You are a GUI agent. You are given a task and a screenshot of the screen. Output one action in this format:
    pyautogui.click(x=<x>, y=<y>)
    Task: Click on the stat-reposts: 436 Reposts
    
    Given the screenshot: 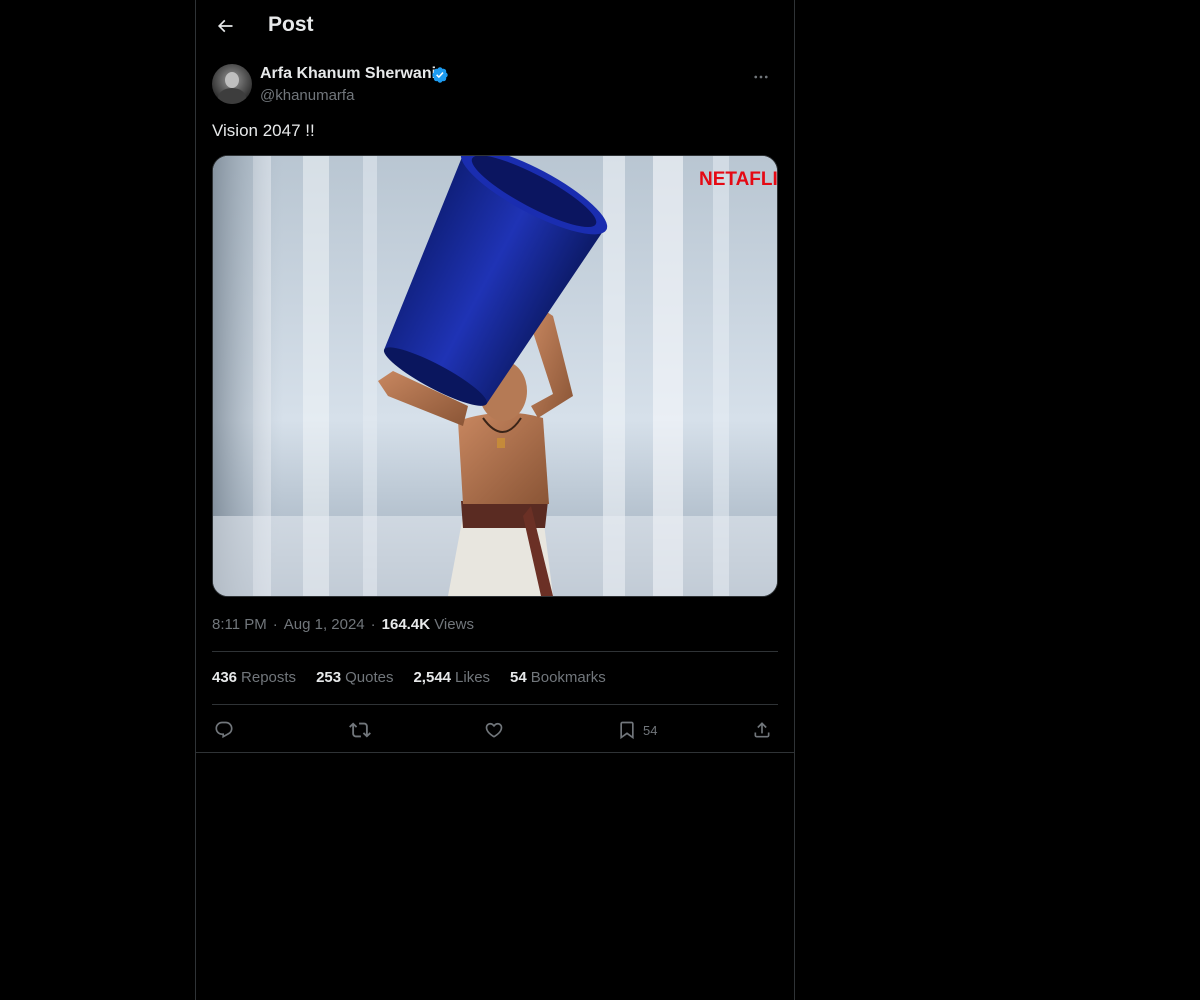 What is the action you would take?
    pyautogui.click(x=254, y=677)
    